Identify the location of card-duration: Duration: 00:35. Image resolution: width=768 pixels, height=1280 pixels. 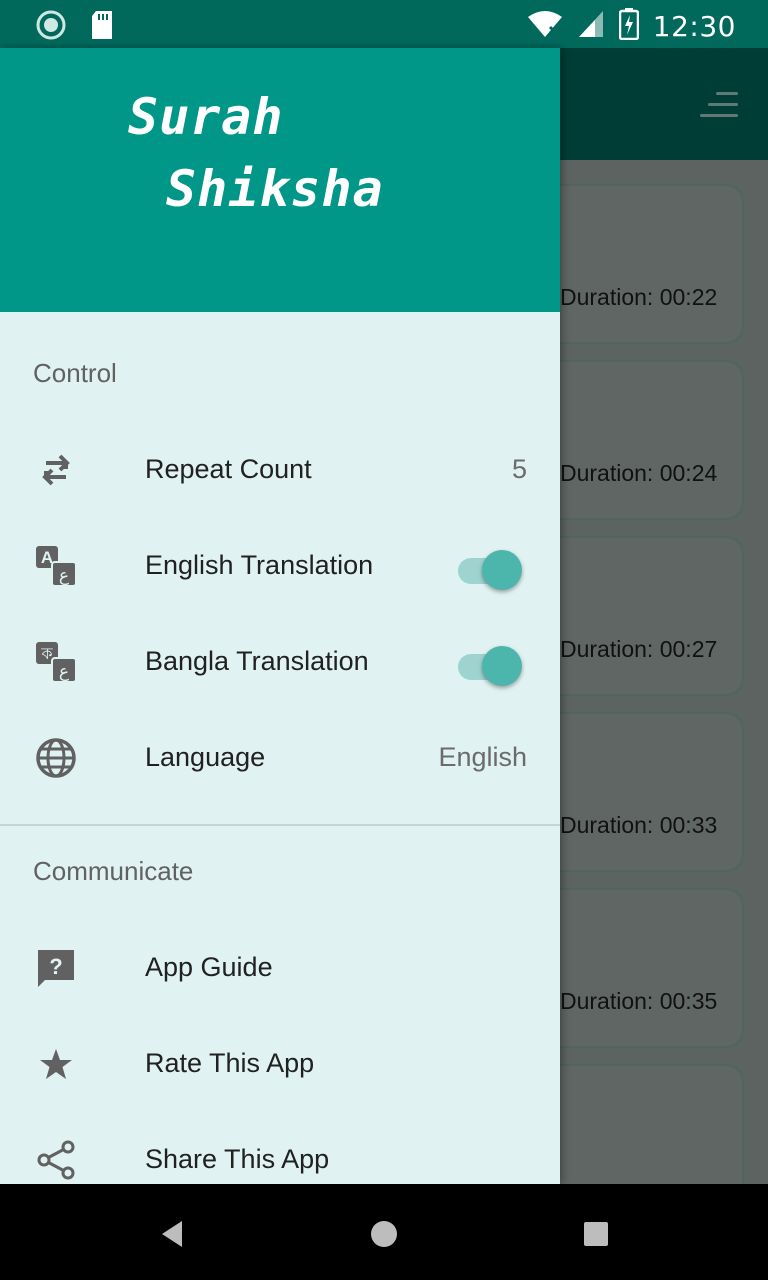
(639, 1001).